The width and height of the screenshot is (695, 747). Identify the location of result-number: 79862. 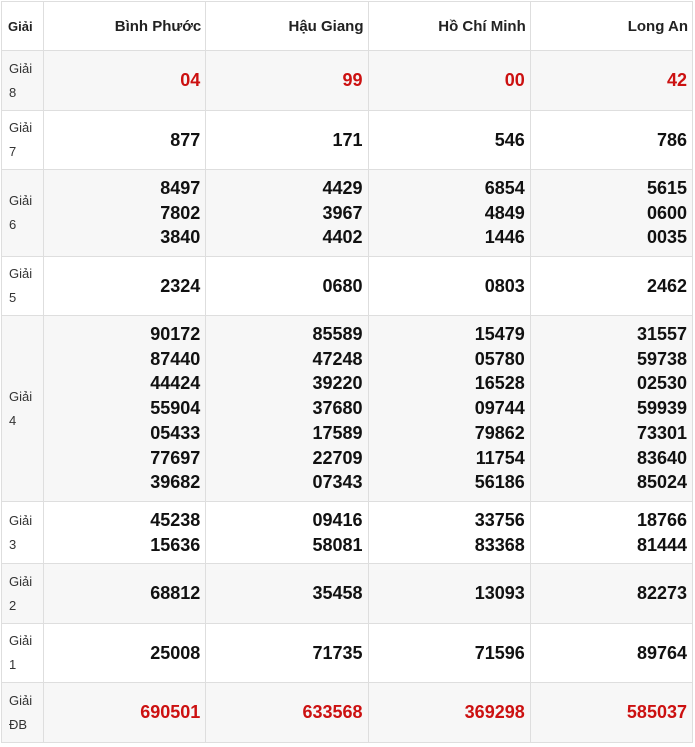
(499, 432).